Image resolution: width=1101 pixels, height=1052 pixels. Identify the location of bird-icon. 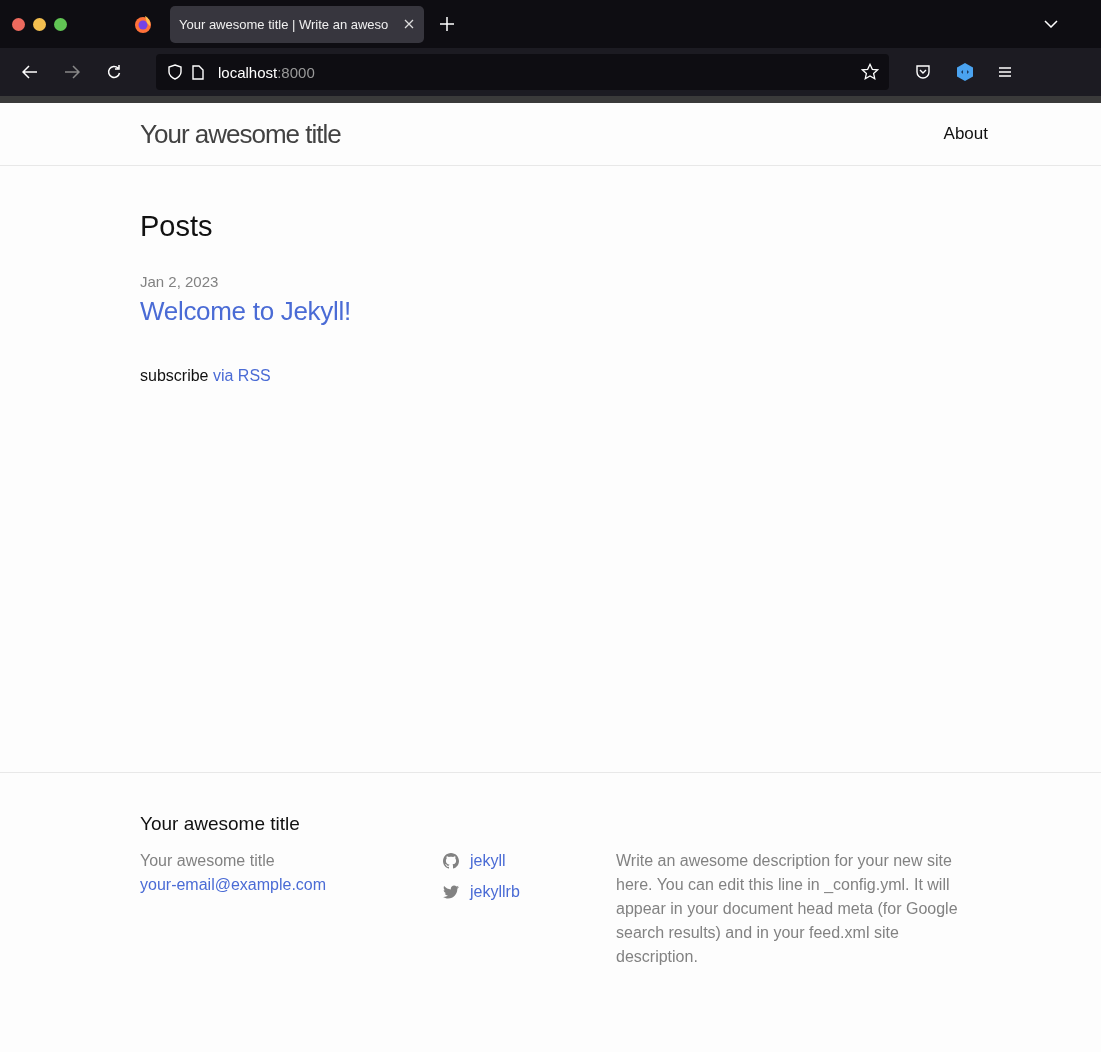
(451, 892).